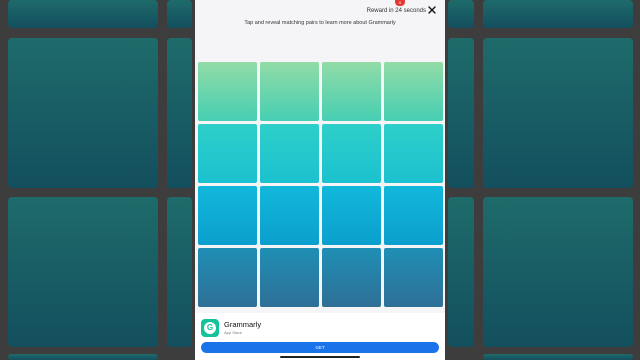 This screenshot has height=360, width=640. Describe the element at coordinates (243, 324) in the screenshot. I see `app-name: Grammarly` at that location.